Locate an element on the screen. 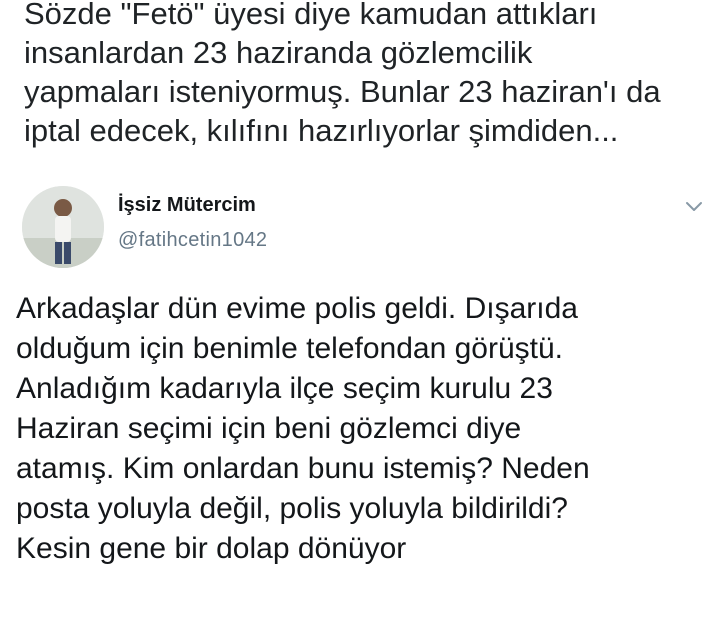 This screenshot has height=631, width=720. avatar is located at coordinates (63, 227).